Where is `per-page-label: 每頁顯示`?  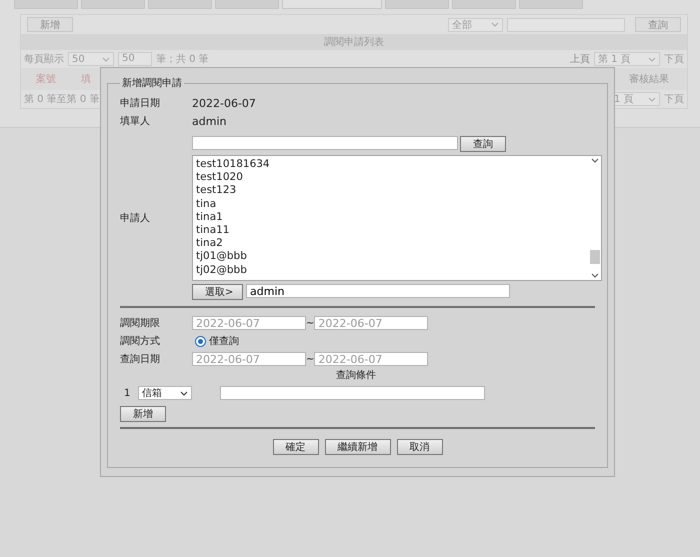 per-page-label: 每頁顯示 is located at coordinates (44, 59).